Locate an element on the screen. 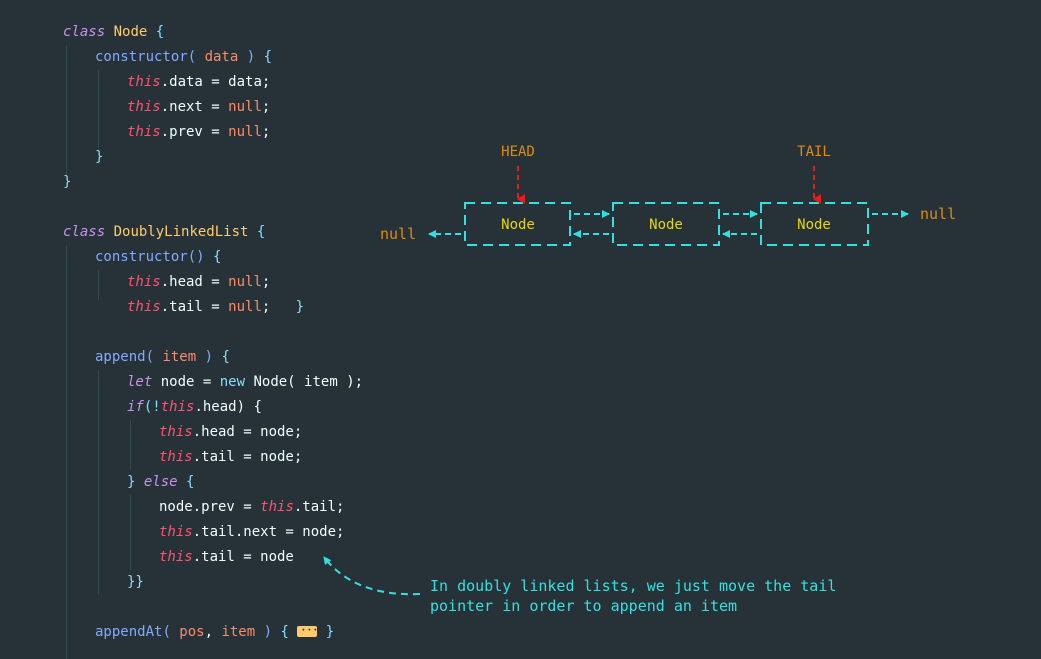 The image size is (1041, 659). tail-label: TAIL is located at coordinates (814, 152).